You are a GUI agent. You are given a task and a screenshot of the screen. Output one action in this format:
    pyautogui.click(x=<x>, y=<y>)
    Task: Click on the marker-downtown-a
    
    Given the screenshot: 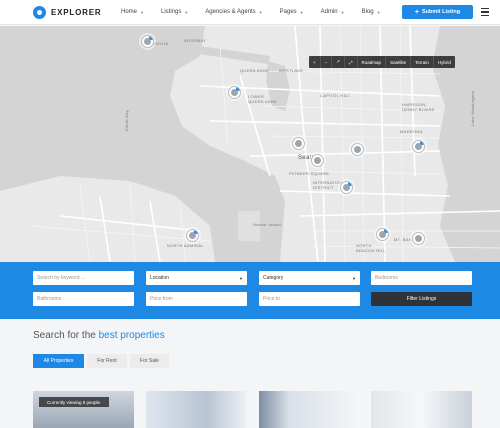 What is the action you would take?
    pyautogui.click(x=298, y=143)
    